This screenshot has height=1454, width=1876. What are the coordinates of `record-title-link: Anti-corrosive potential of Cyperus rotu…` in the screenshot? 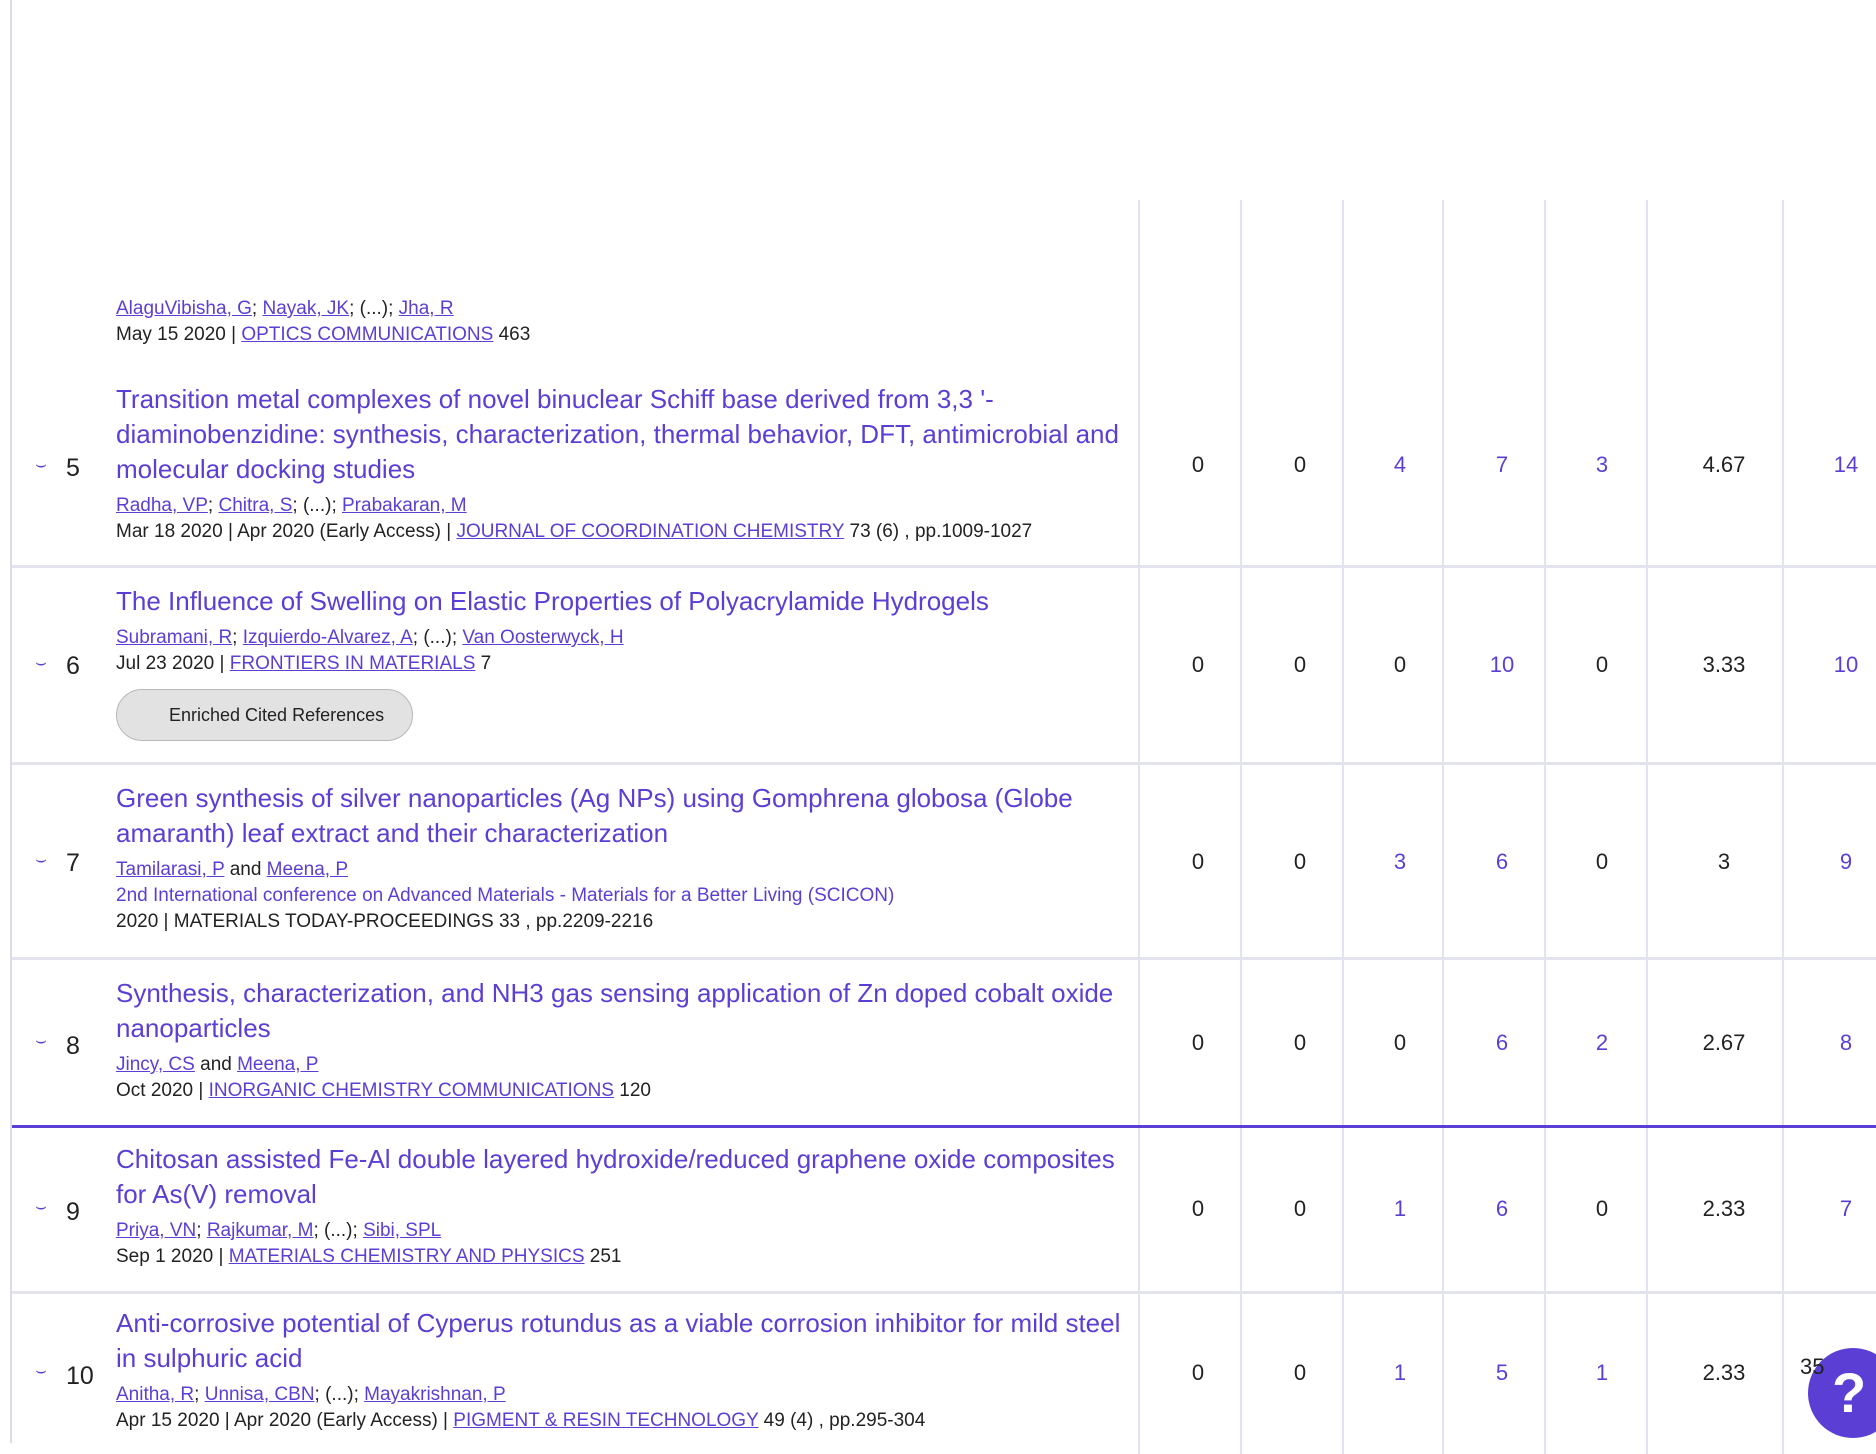 It's located at (621, 1341).